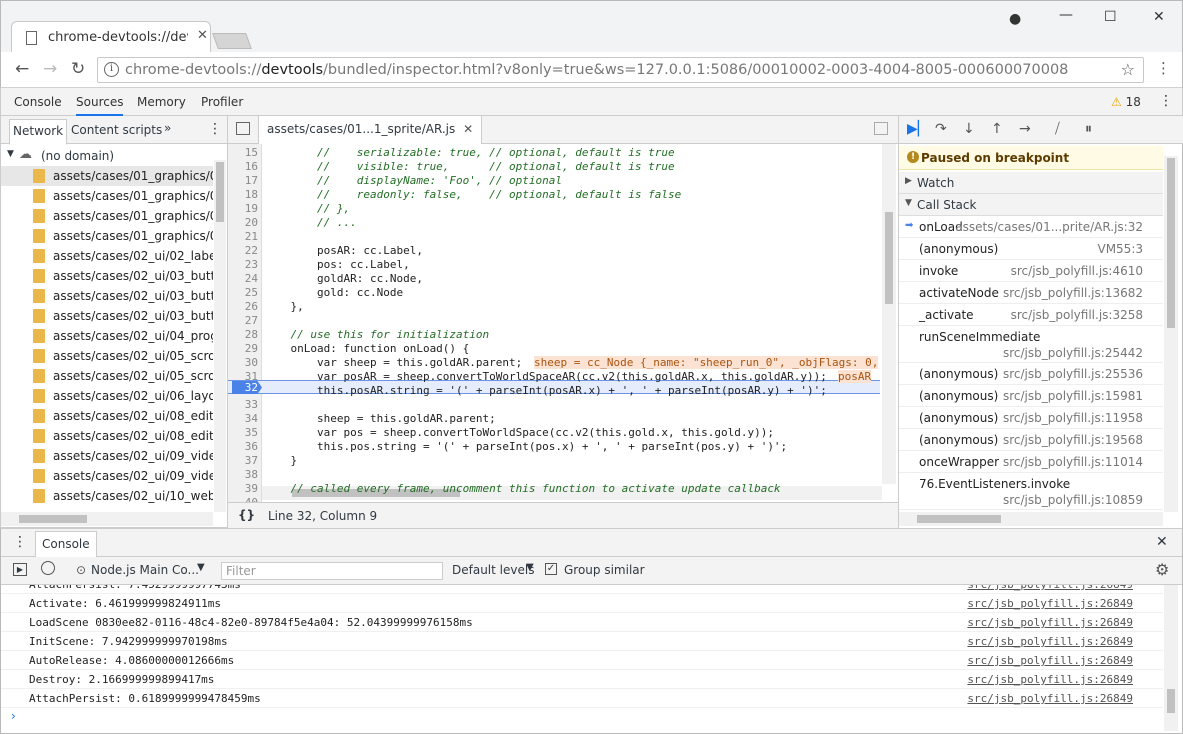 The width and height of the screenshot is (1183, 734). What do you see at coordinates (243, 474) in the screenshot?
I see `line-number: 38` at bounding box center [243, 474].